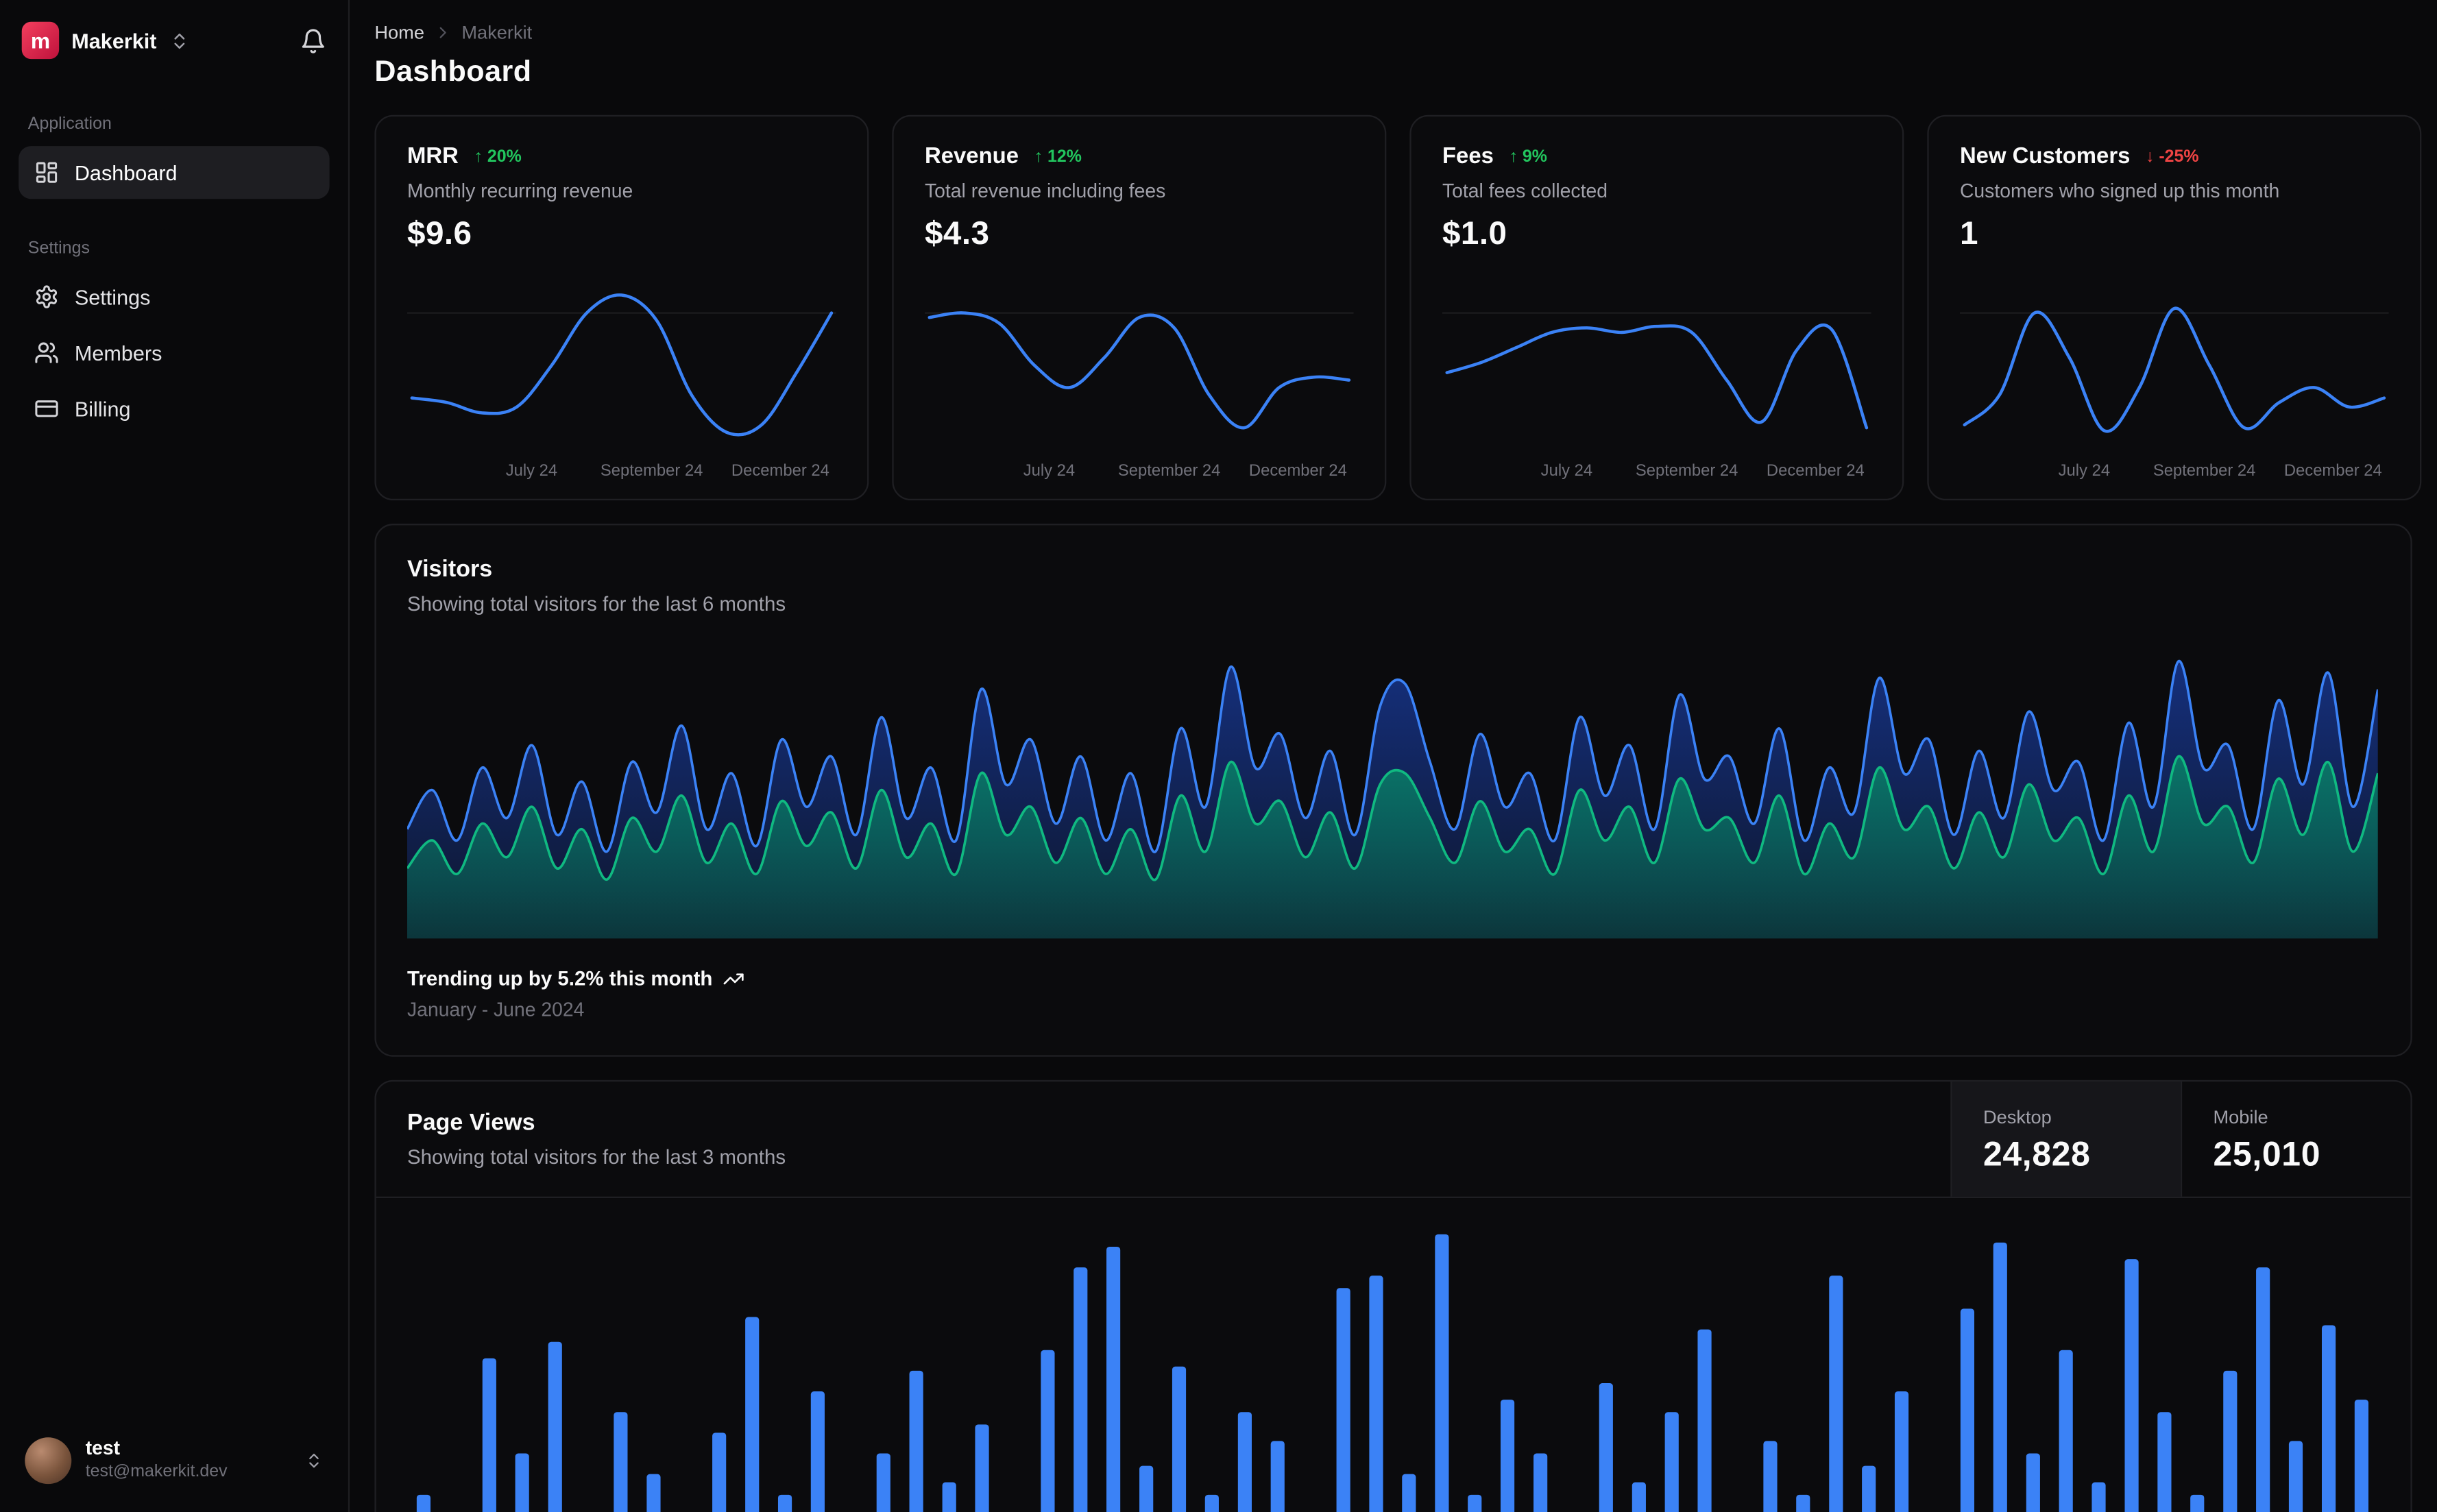 The width and height of the screenshot is (2437, 1512). I want to click on trend-badge: ↑ 12%, so click(1058, 157).